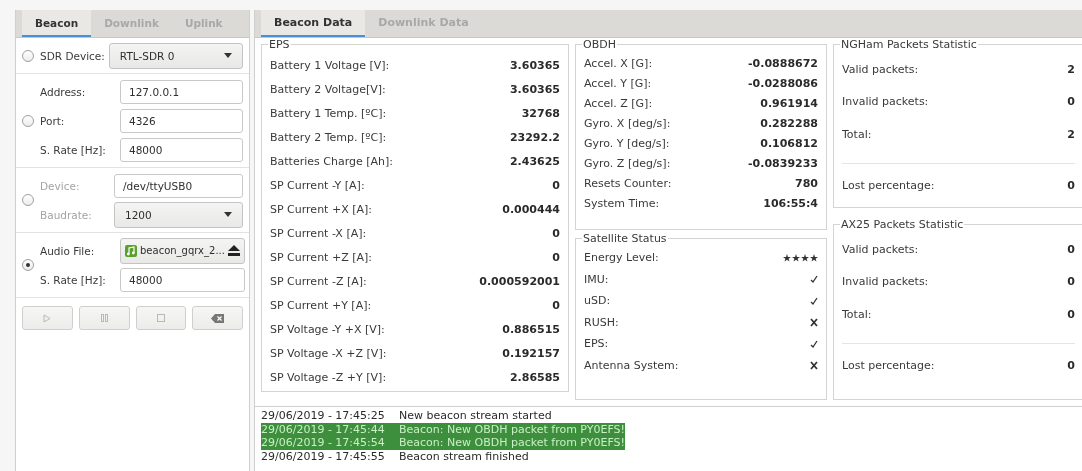 The width and height of the screenshot is (1082, 471). What do you see at coordinates (621, 258) in the screenshot?
I see `field-label: Energy Level:` at bounding box center [621, 258].